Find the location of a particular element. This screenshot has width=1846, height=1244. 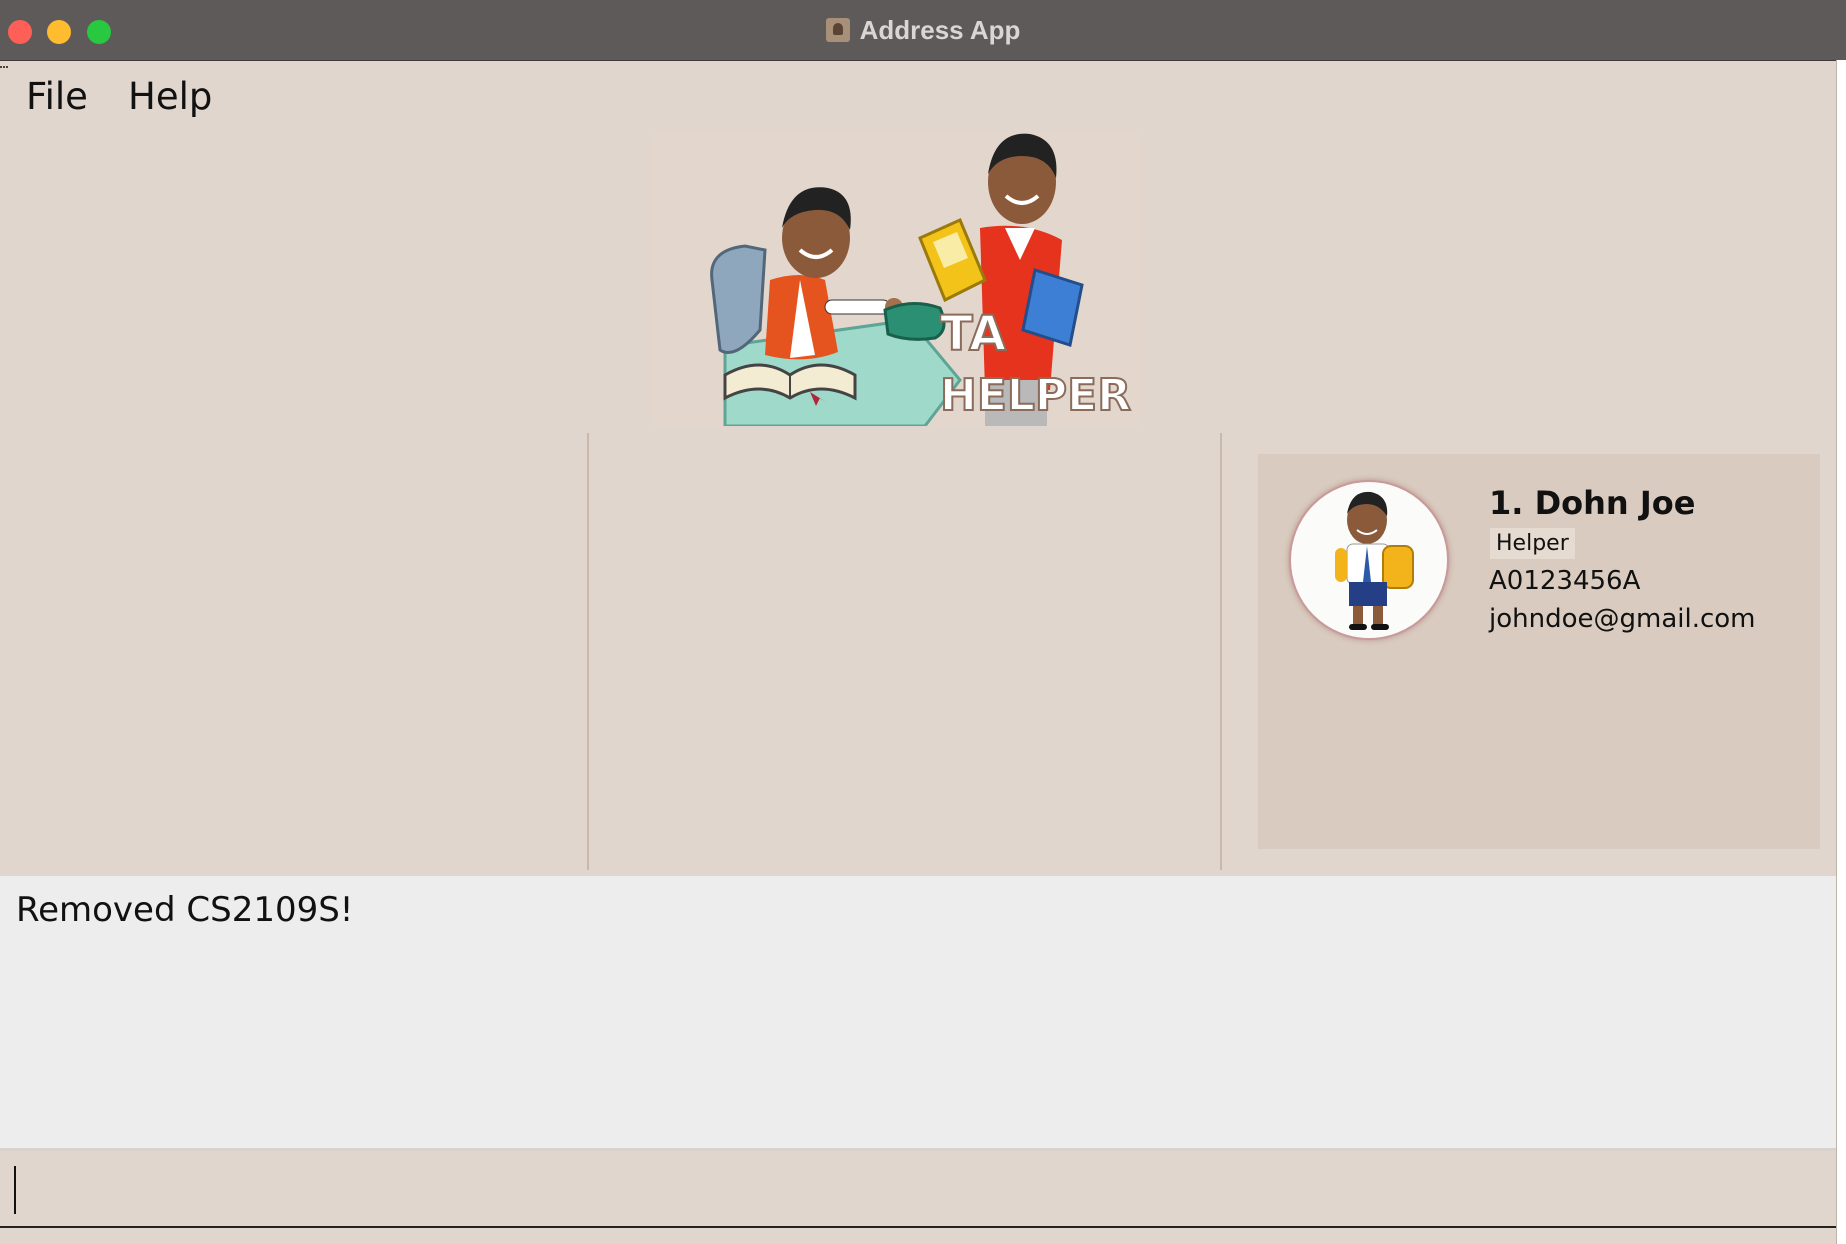

person-tag: Helper is located at coordinates (1532, 543).